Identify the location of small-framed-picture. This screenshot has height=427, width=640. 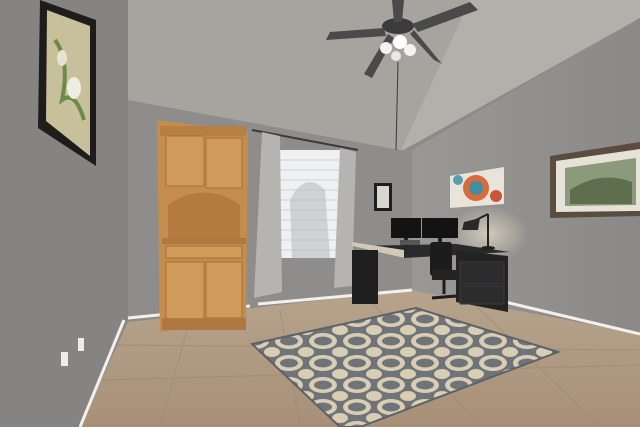
(383, 197).